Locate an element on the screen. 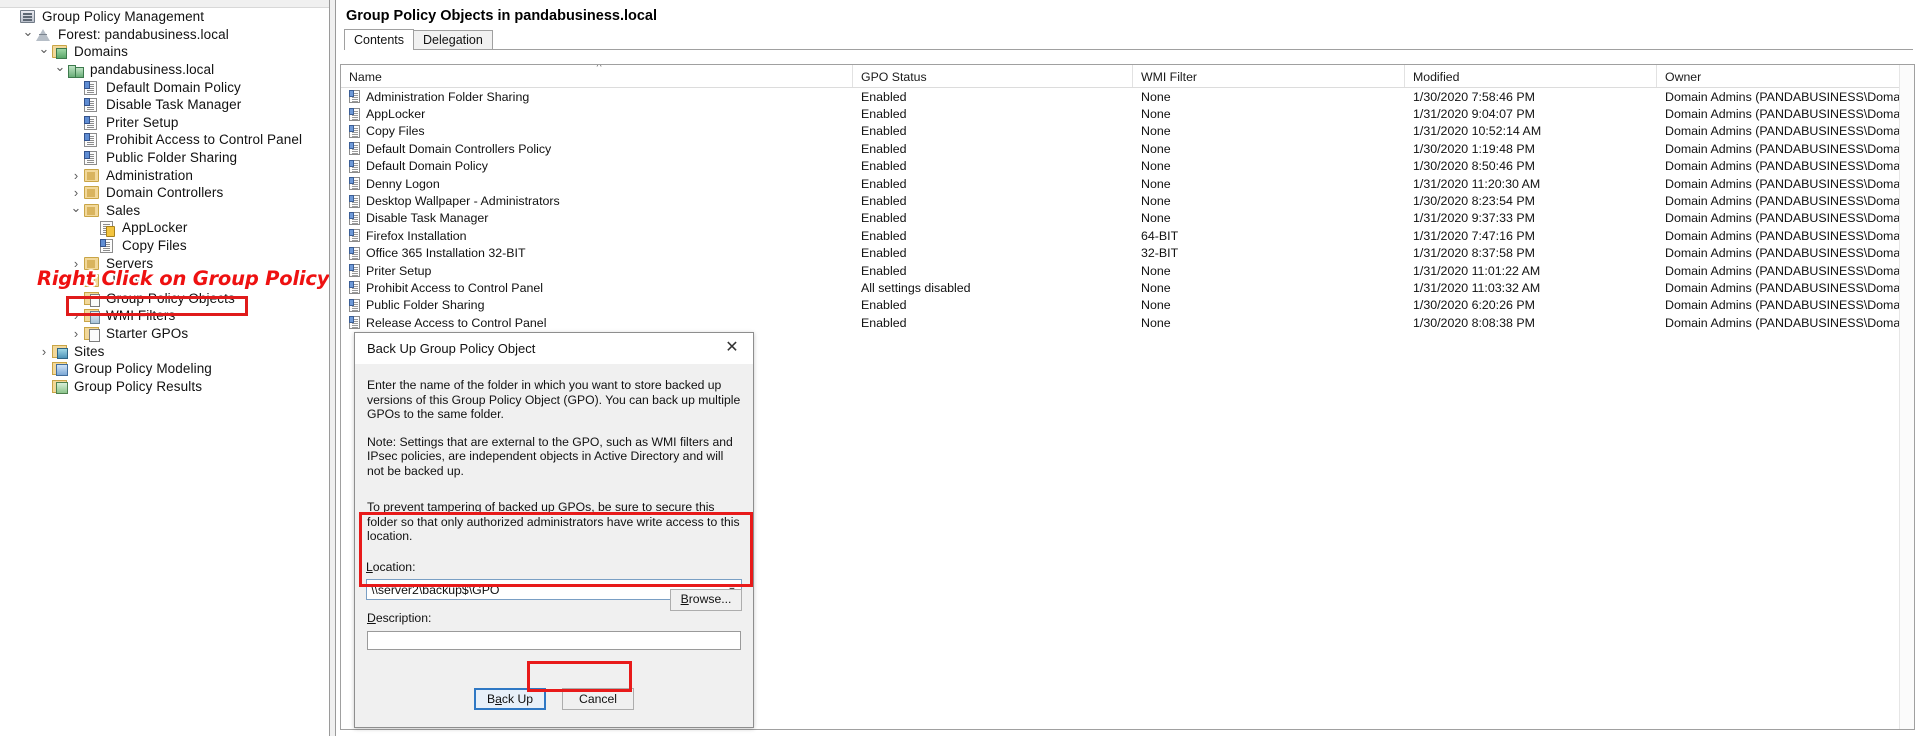 This screenshot has width=1919, height=736. tree-item-label: Group Policy Modeling is located at coordinates (143, 369).